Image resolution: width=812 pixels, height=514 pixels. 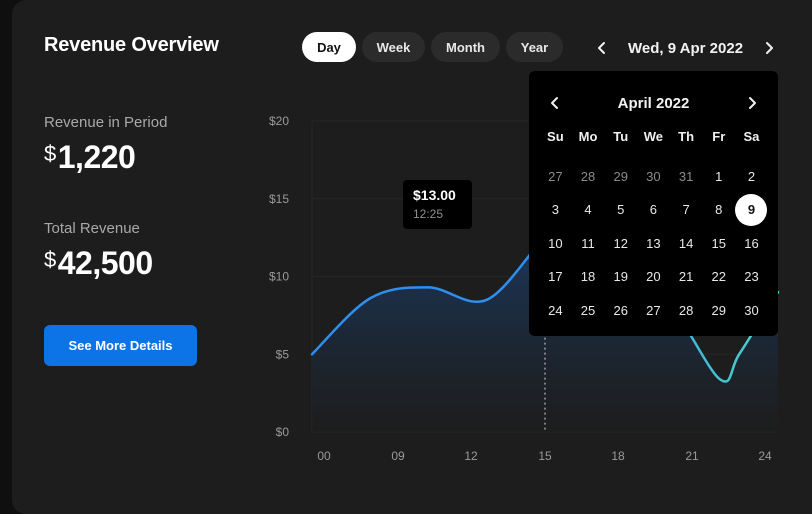 What do you see at coordinates (653, 244) in the screenshot?
I see `calendar-day: 13` at bounding box center [653, 244].